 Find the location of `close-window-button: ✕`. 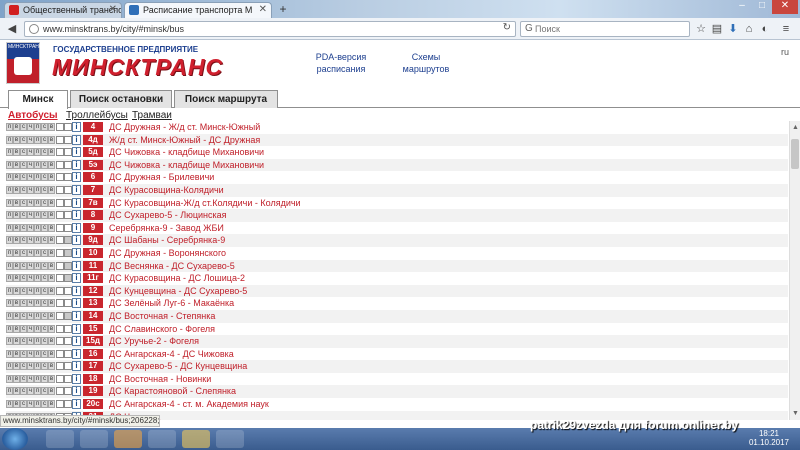

close-window-button: ✕ is located at coordinates (785, 7).